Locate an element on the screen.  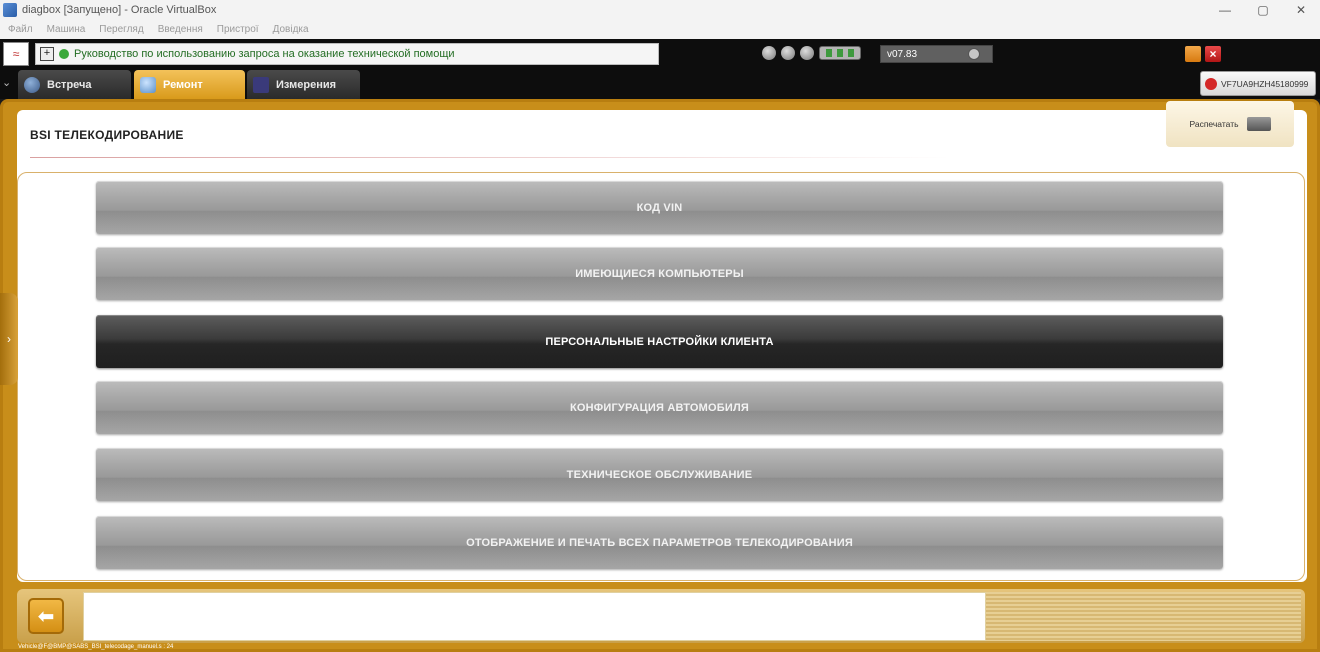
menu-button-computers: ИМЕЮЩИЕСЯ КОМПЬЮТЕРЫ is located at coordinates (659, 273).